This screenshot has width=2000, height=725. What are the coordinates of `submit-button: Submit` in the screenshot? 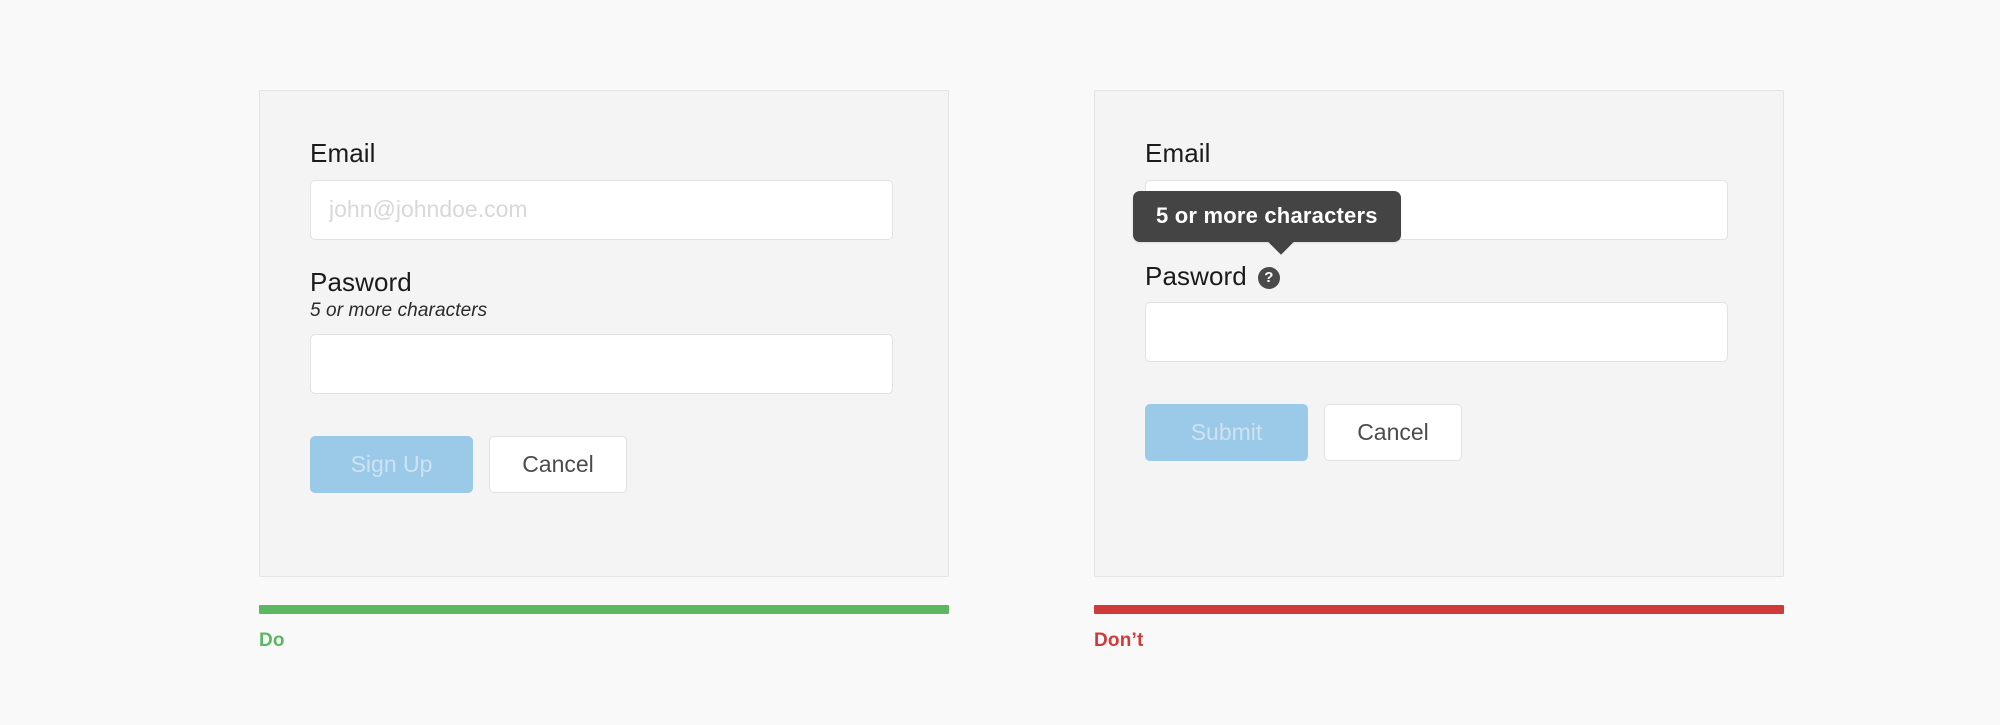 It's located at (1226, 433).